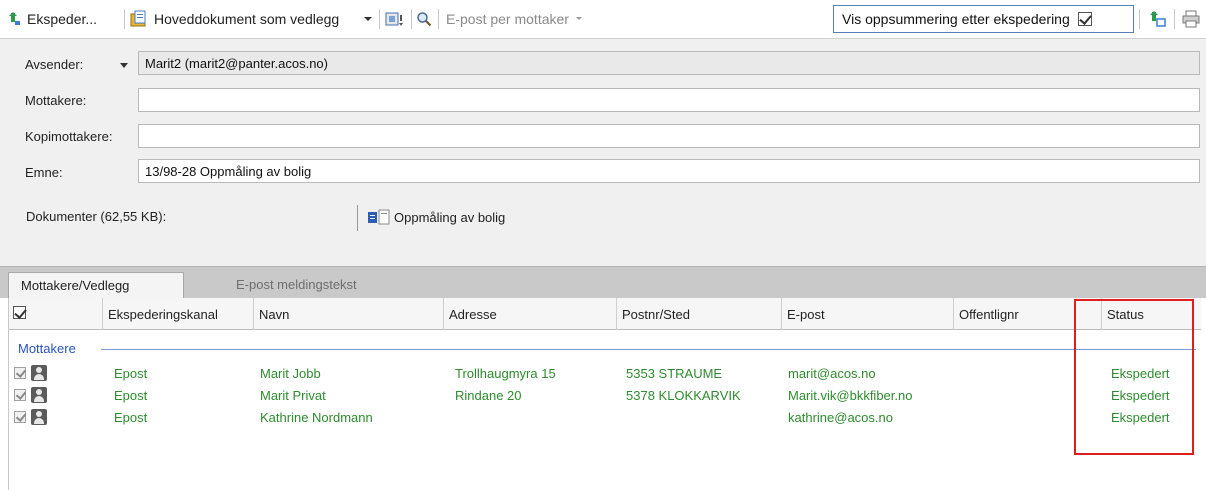 The width and height of the screenshot is (1206, 490). I want to click on group-divider, so click(648, 349).